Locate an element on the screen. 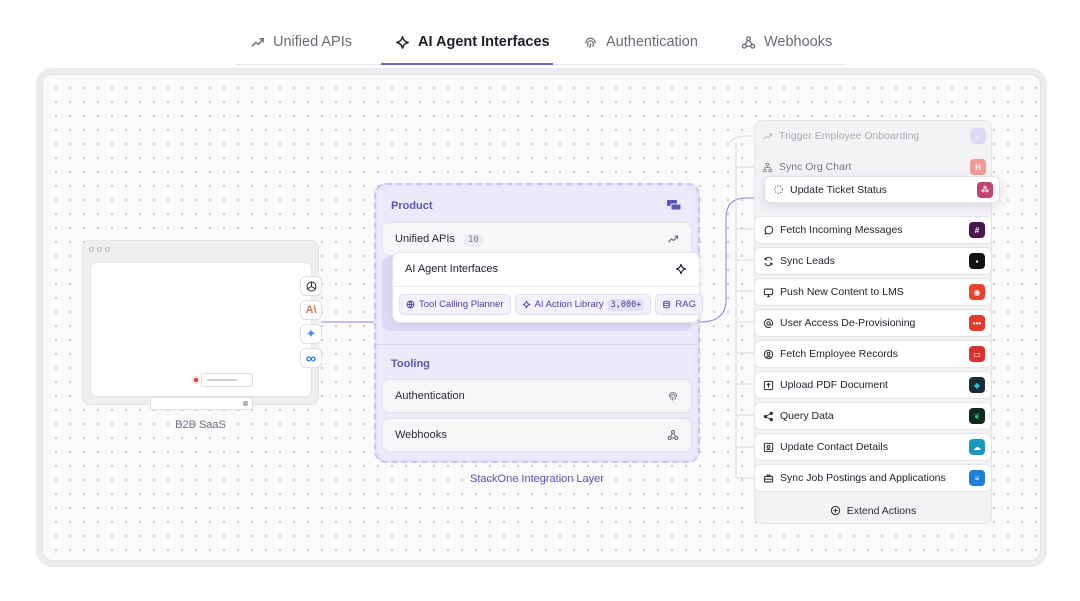  action-library-count: 3,000+ is located at coordinates (626, 304).